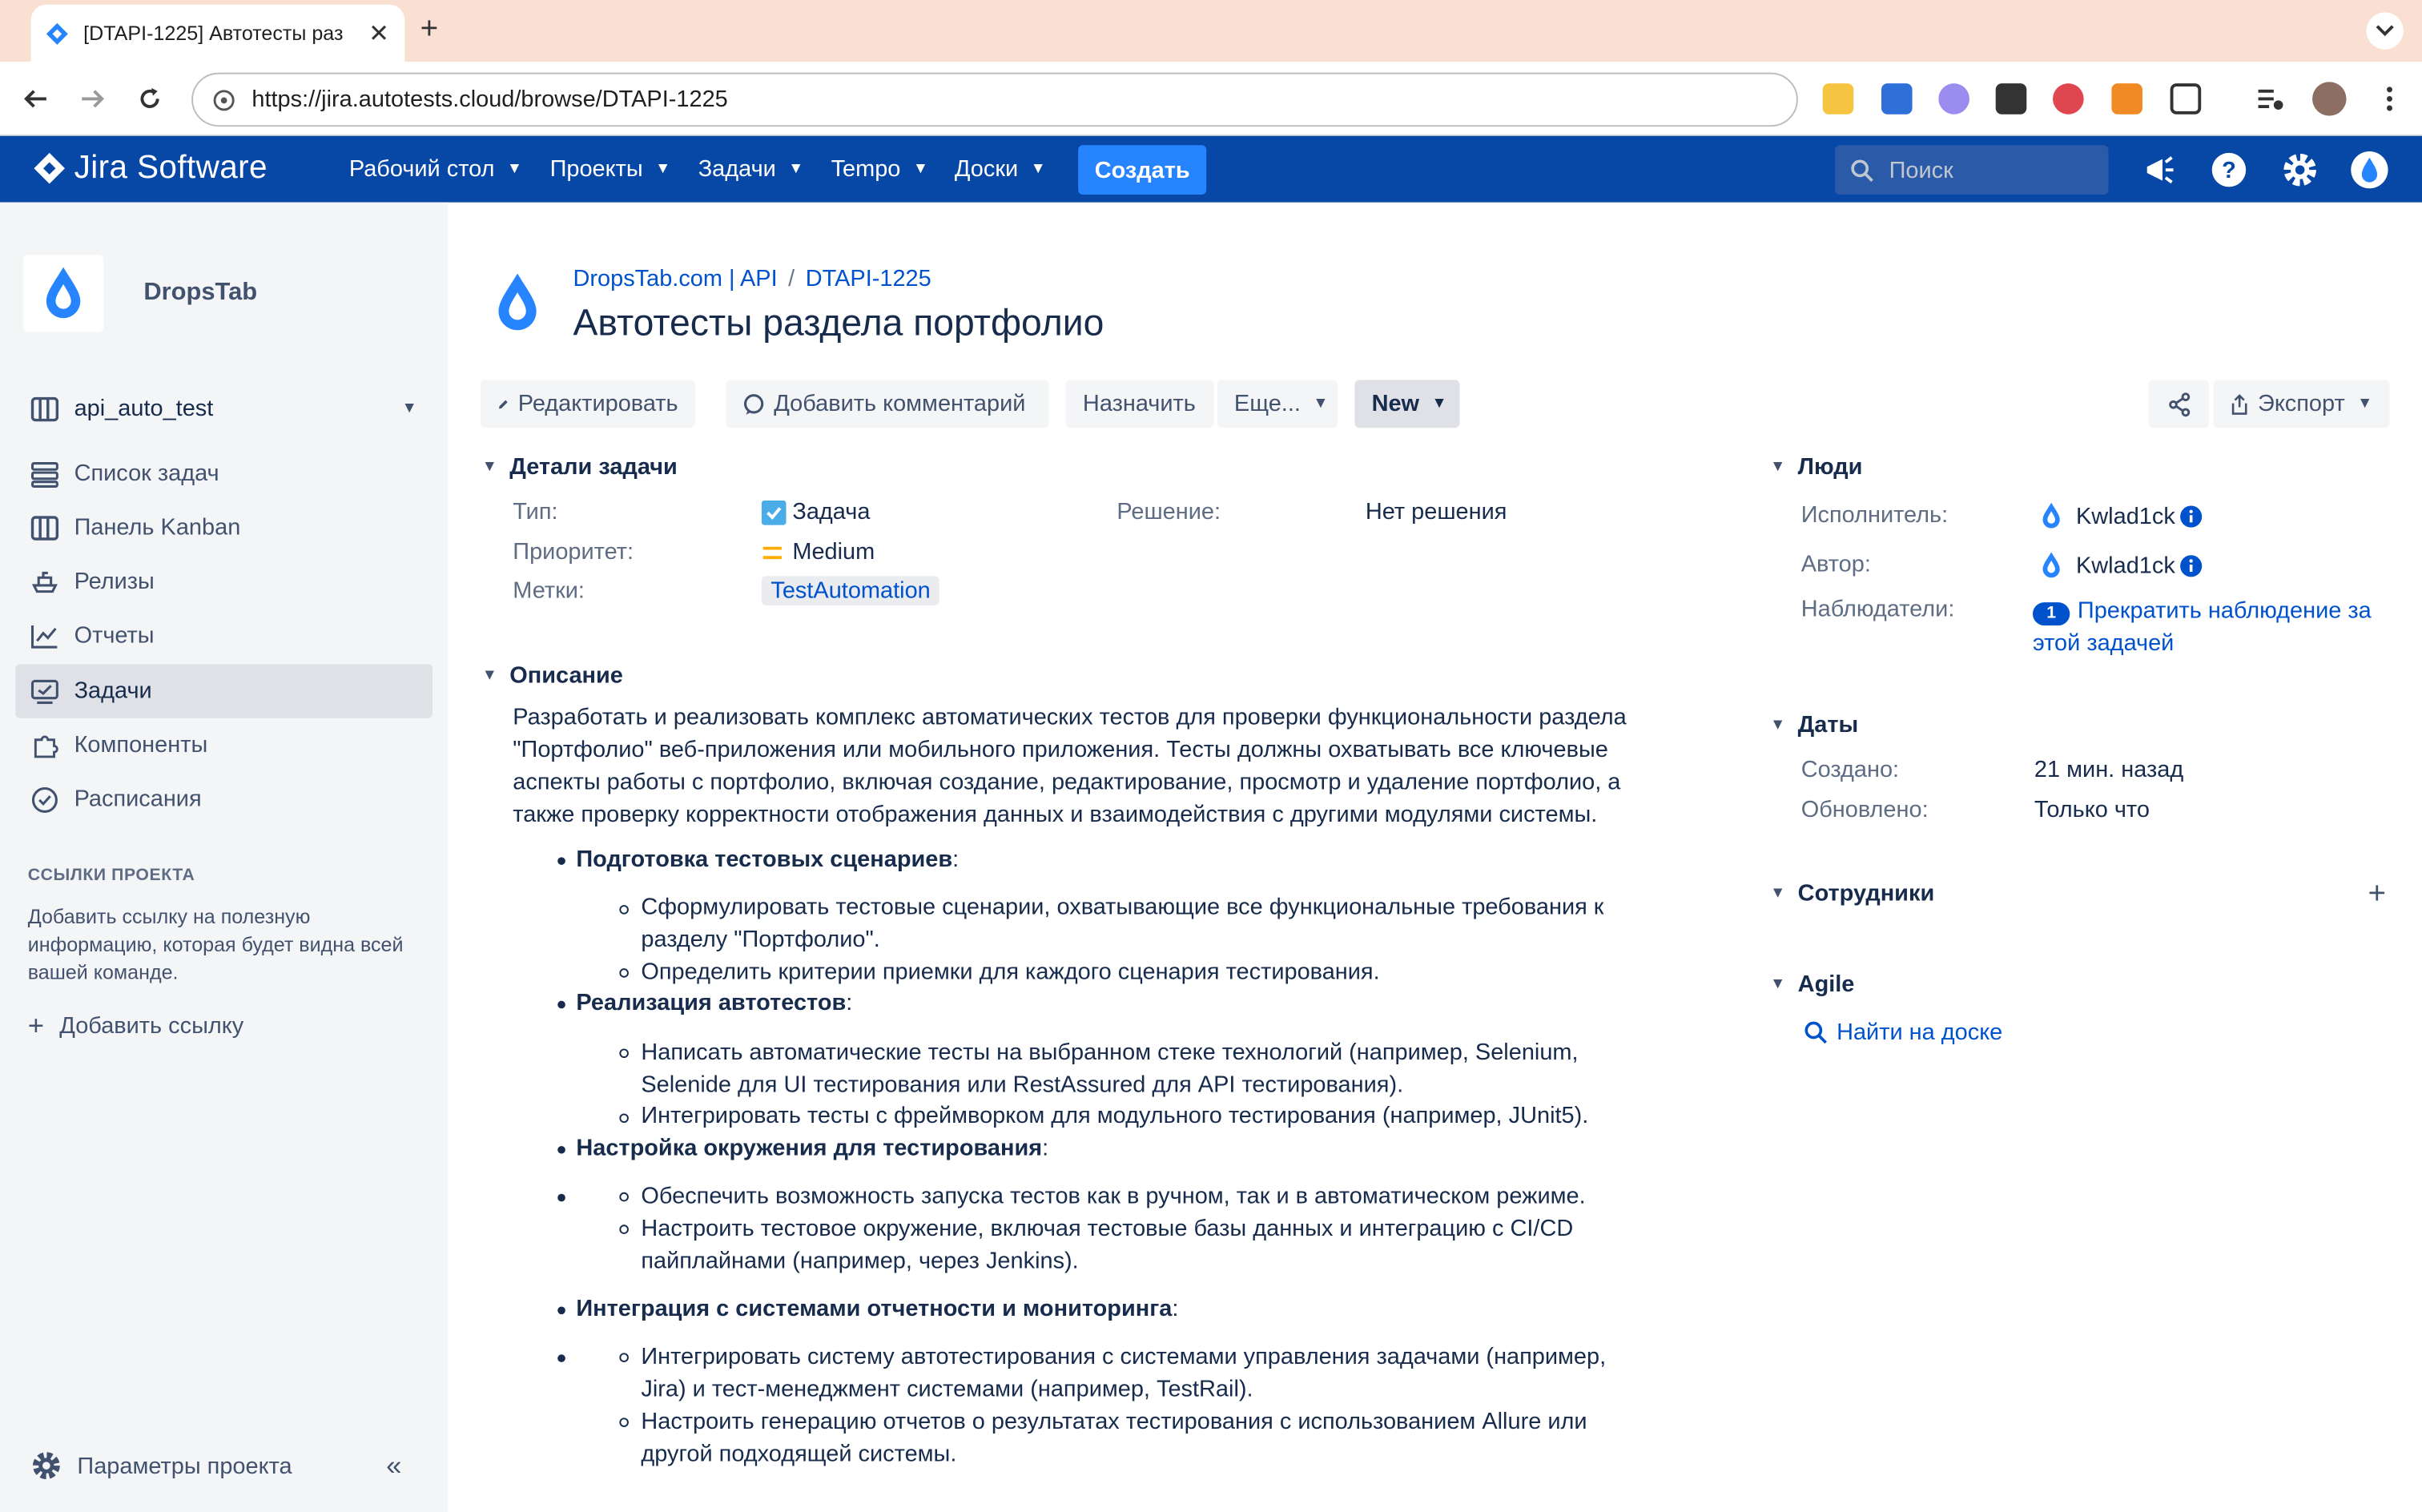 This screenshot has width=2422, height=1512. Describe the element at coordinates (1903, 1032) in the screenshot. I see `find-on-board-link: Найти на доске` at that location.